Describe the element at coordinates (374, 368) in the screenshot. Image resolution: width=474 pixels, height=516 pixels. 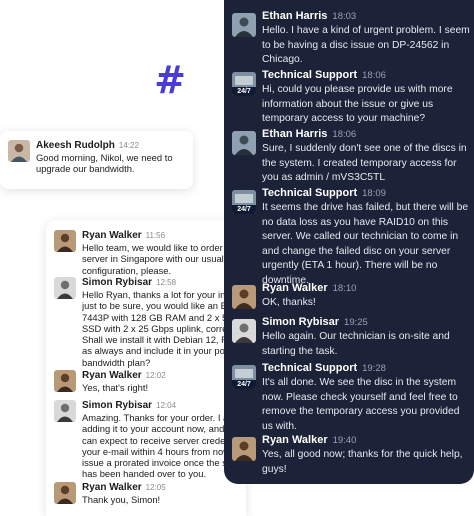
I see `message-time: 19:28` at that location.